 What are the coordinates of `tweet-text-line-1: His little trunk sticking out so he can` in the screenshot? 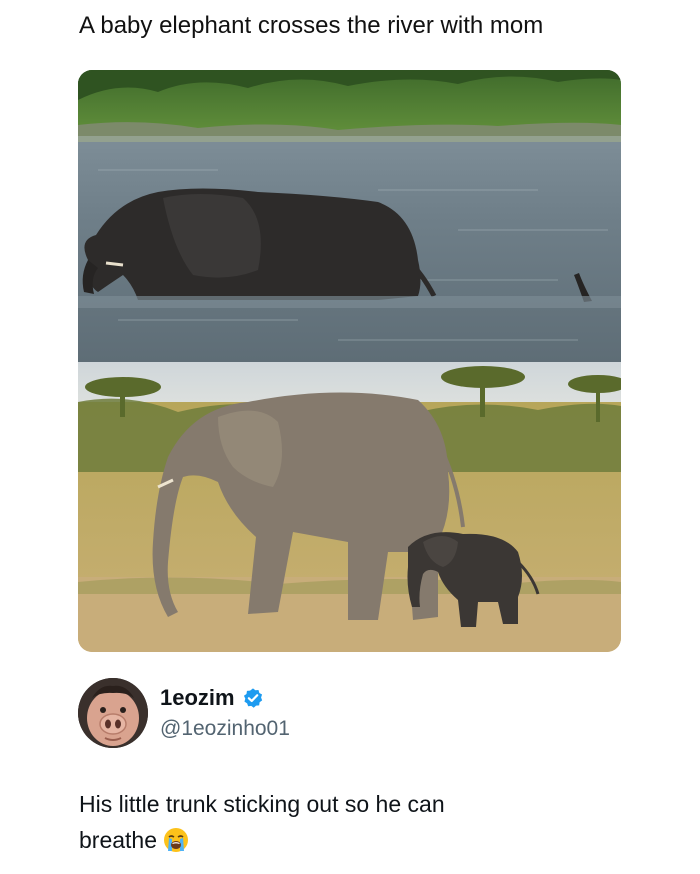 It's located at (262, 804).